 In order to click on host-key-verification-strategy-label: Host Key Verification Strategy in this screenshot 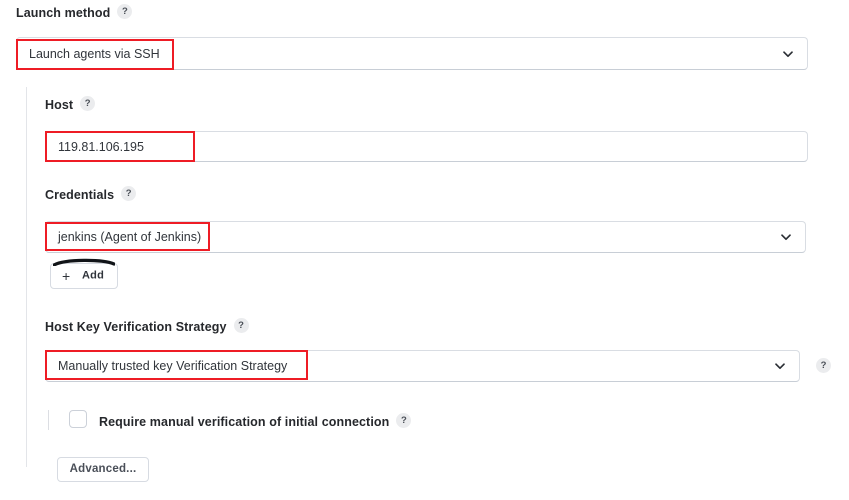, I will do `click(136, 326)`.